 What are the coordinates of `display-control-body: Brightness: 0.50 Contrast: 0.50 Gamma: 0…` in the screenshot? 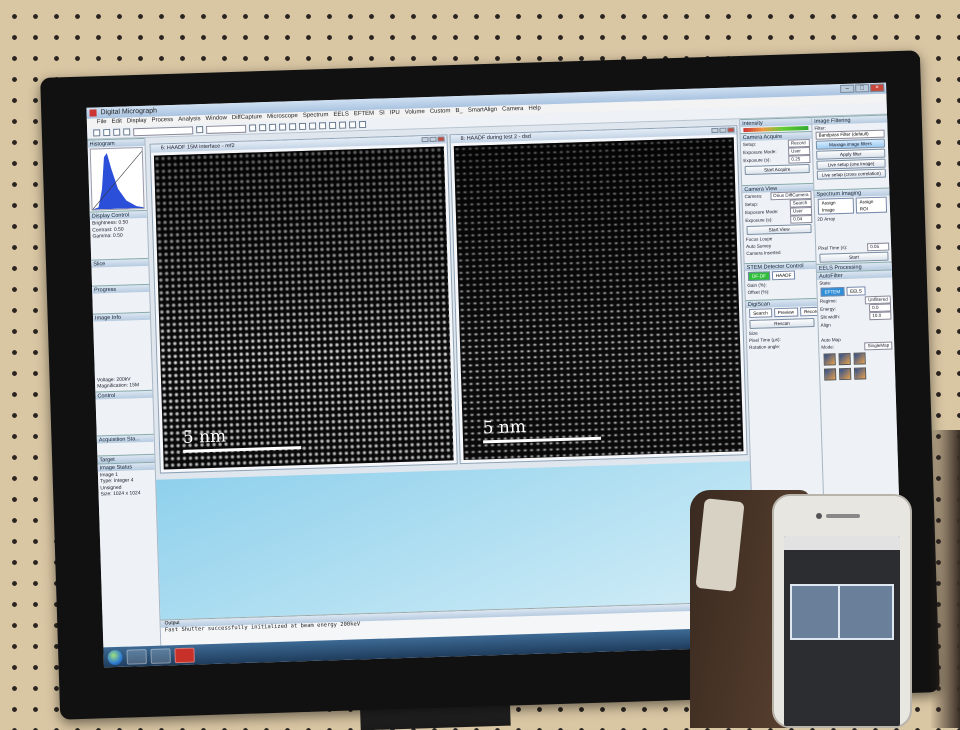 It's located at (119, 229).